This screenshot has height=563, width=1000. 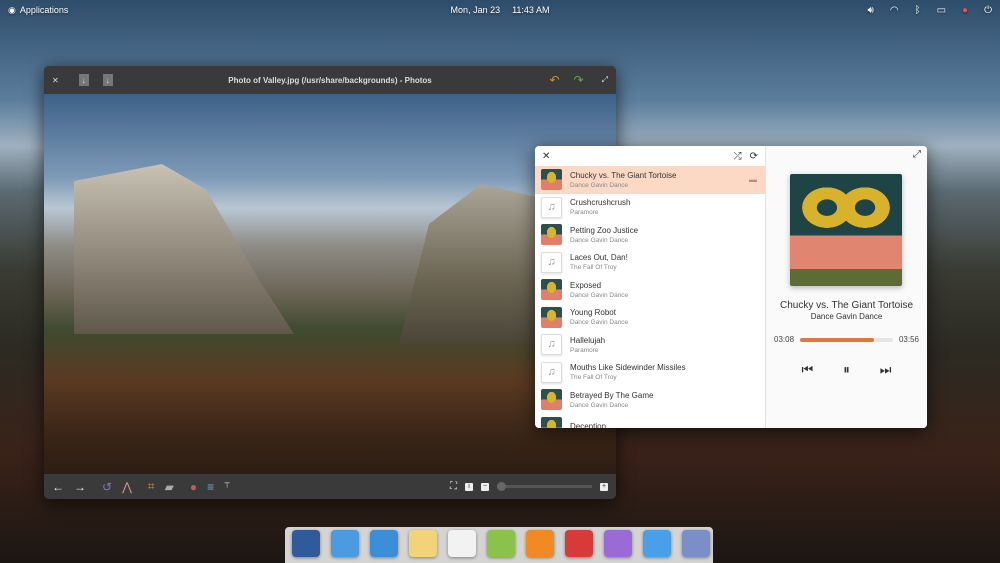 What do you see at coordinates (546, 156) in the screenshot?
I see `close-icon: ✕` at bounding box center [546, 156].